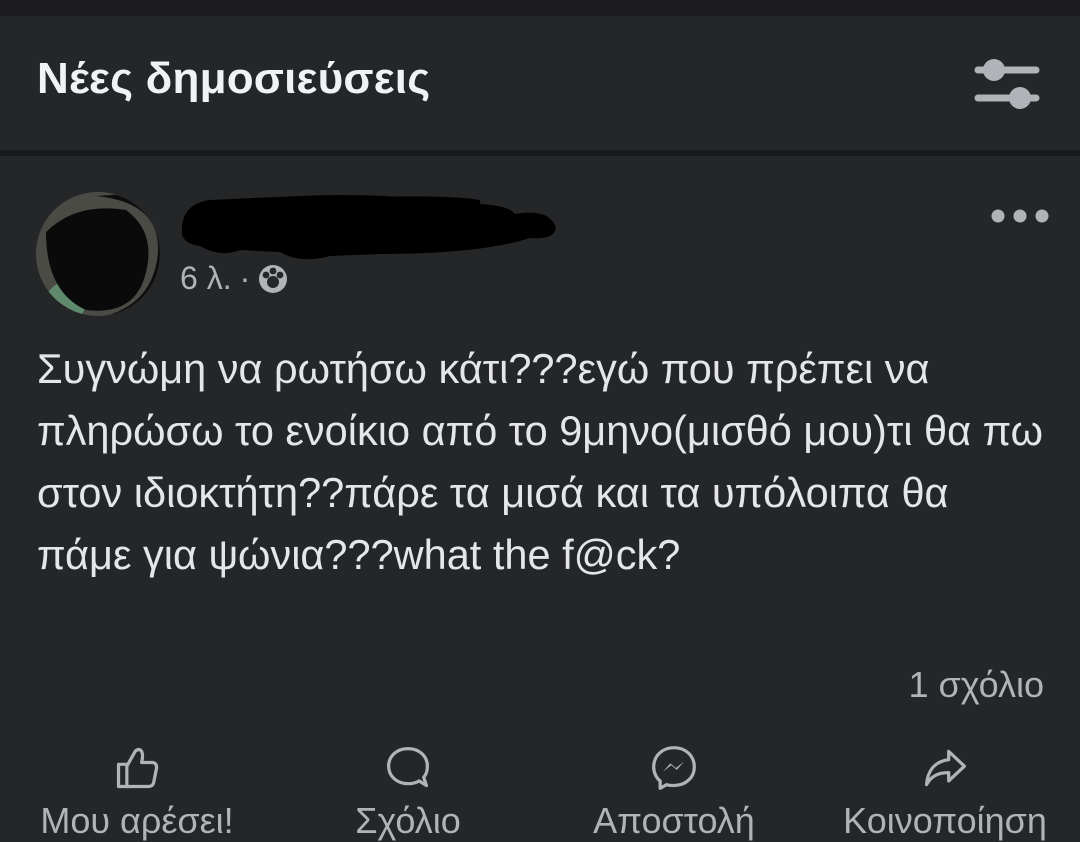 This screenshot has height=842, width=1080. What do you see at coordinates (370, 227) in the screenshot?
I see `author-name` at bounding box center [370, 227].